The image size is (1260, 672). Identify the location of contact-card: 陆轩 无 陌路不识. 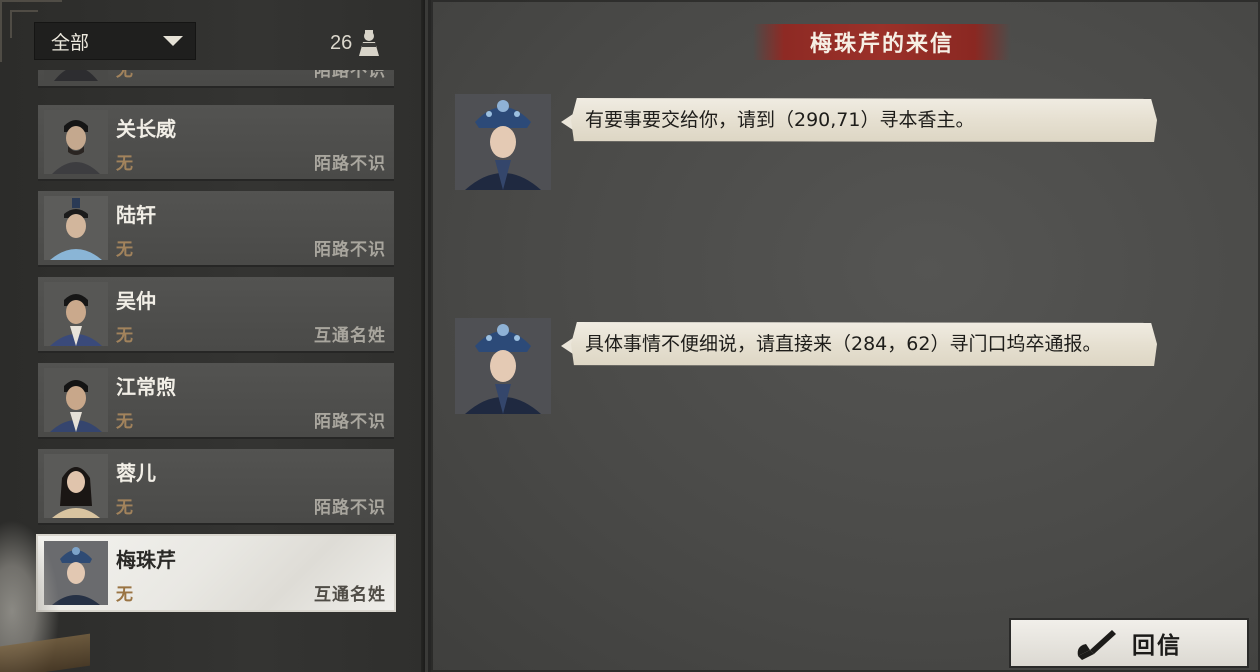
(216, 228).